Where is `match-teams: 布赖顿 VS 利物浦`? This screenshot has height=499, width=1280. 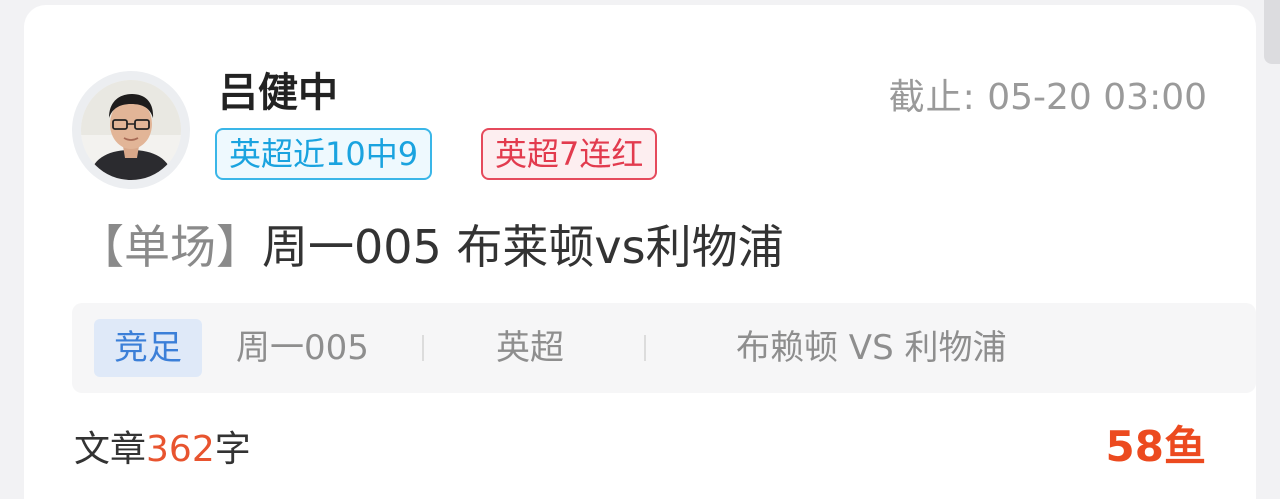
match-teams: 布赖顿 VS 利物浦 is located at coordinates (871, 348).